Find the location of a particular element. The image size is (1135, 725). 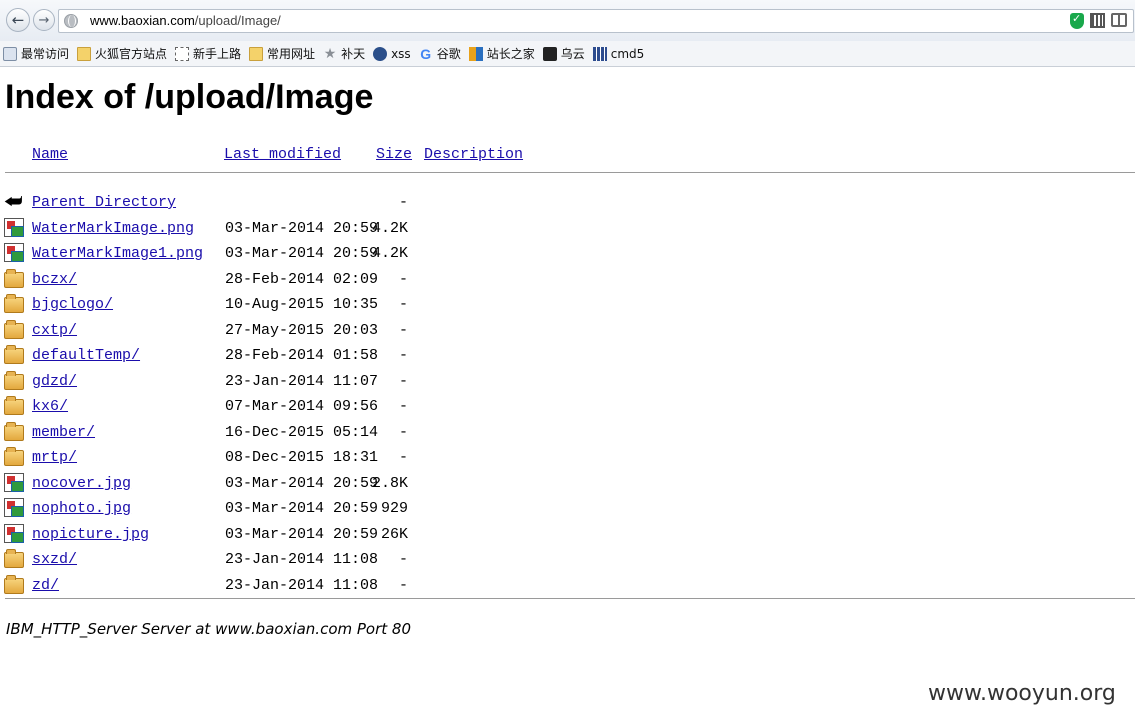

file-link: nocover.jpg is located at coordinates (81, 483).